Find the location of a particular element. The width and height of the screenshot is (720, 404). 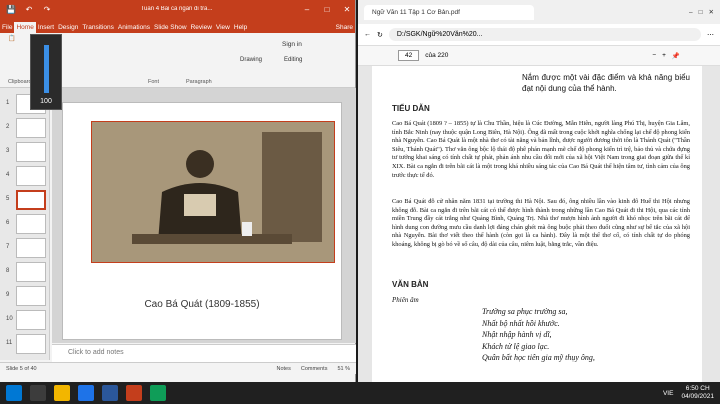

undo-icon: ↶ is located at coordinates (29, 9).